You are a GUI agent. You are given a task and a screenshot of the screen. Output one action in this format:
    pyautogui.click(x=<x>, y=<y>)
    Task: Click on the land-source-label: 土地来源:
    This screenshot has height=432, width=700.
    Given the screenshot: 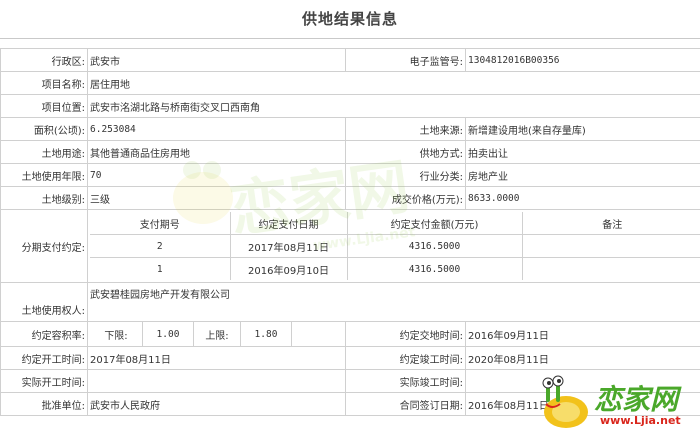 What is the action you would take?
    pyautogui.click(x=405, y=129)
    